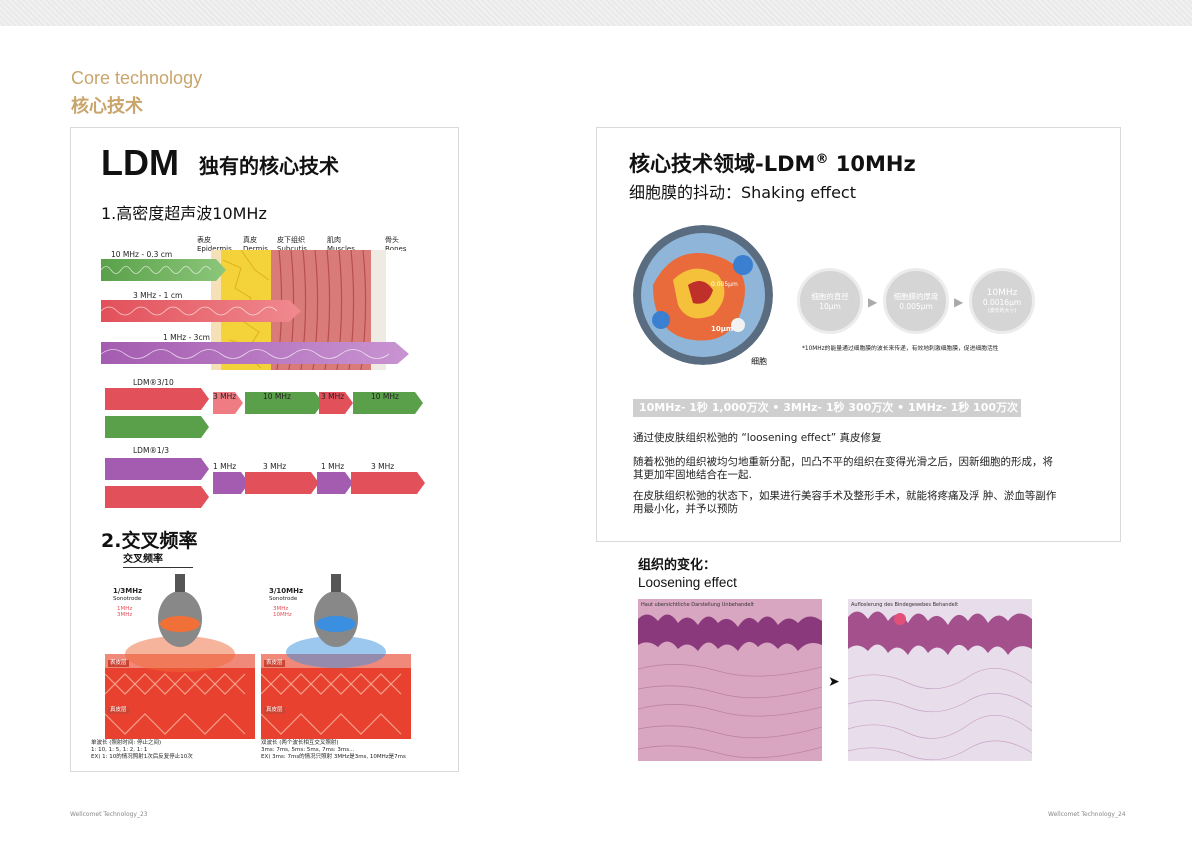 The height and width of the screenshot is (843, 1192). I want to click on section-2-heading: 2.交叉频率, so click(149, 541).